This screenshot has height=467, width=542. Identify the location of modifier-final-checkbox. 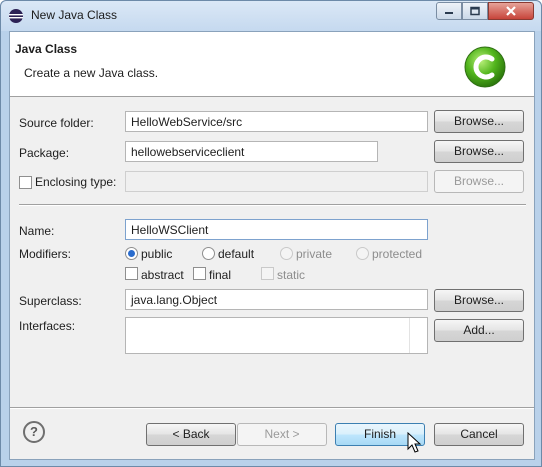
(199, 273).